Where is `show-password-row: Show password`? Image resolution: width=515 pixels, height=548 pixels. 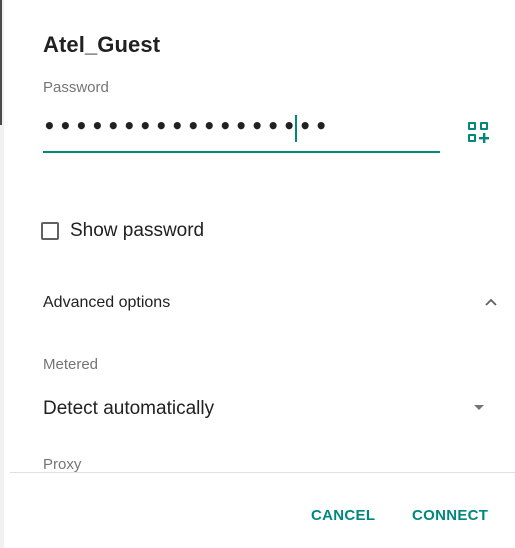
show-password-row: Show password is located at coordinates (122, 231).